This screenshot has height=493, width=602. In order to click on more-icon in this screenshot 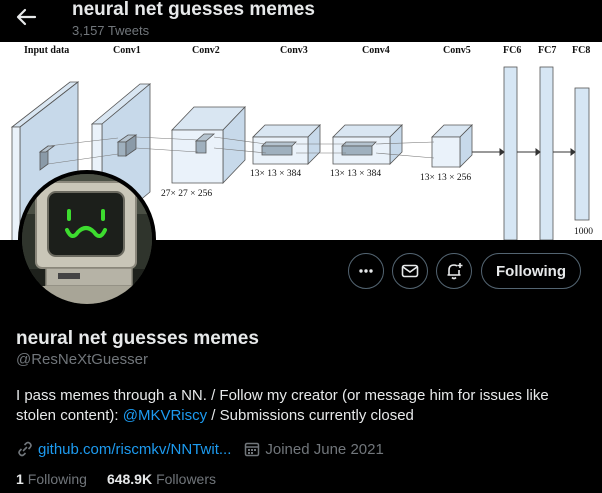, I will do `click(366, 271)`.